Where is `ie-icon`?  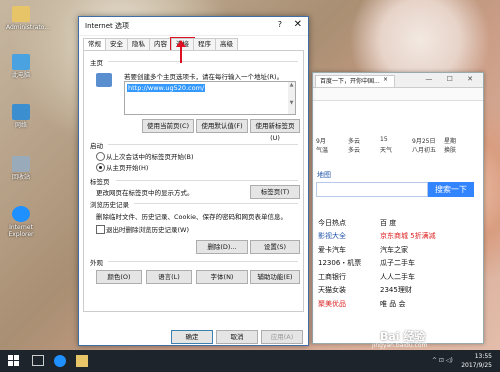 ie-icon is located at coordinates (21, 214).